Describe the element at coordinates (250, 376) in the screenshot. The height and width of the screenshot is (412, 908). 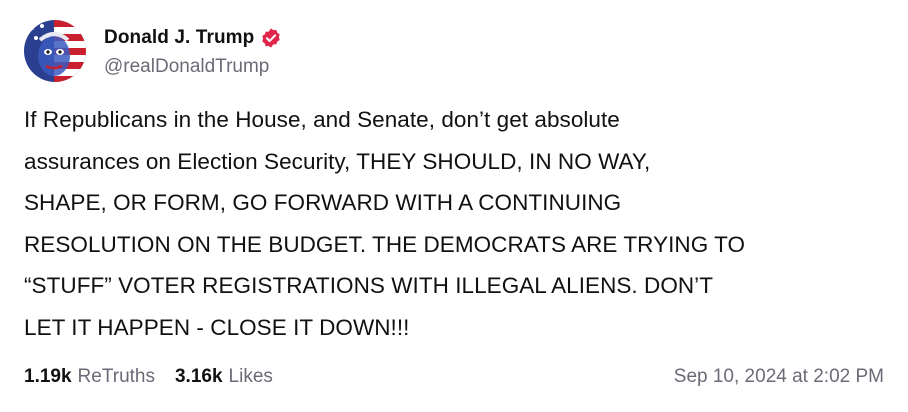
I see `likes-label: Likes` at that location.